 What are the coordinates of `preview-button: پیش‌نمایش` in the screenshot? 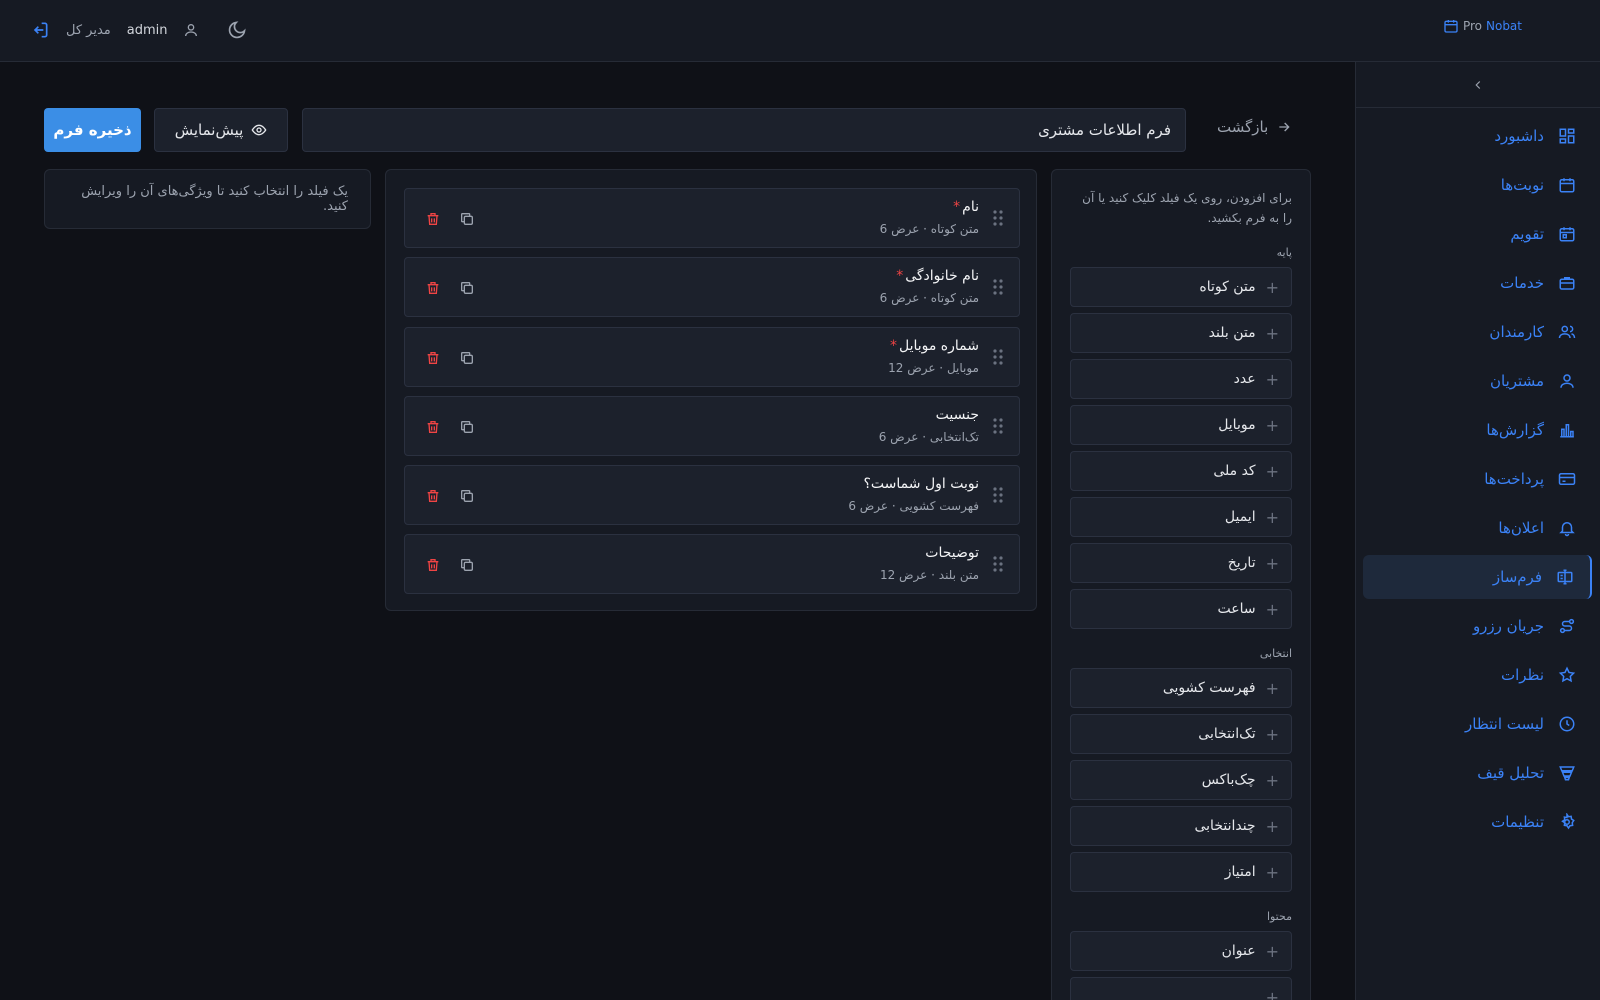 It's located at (221, 130).